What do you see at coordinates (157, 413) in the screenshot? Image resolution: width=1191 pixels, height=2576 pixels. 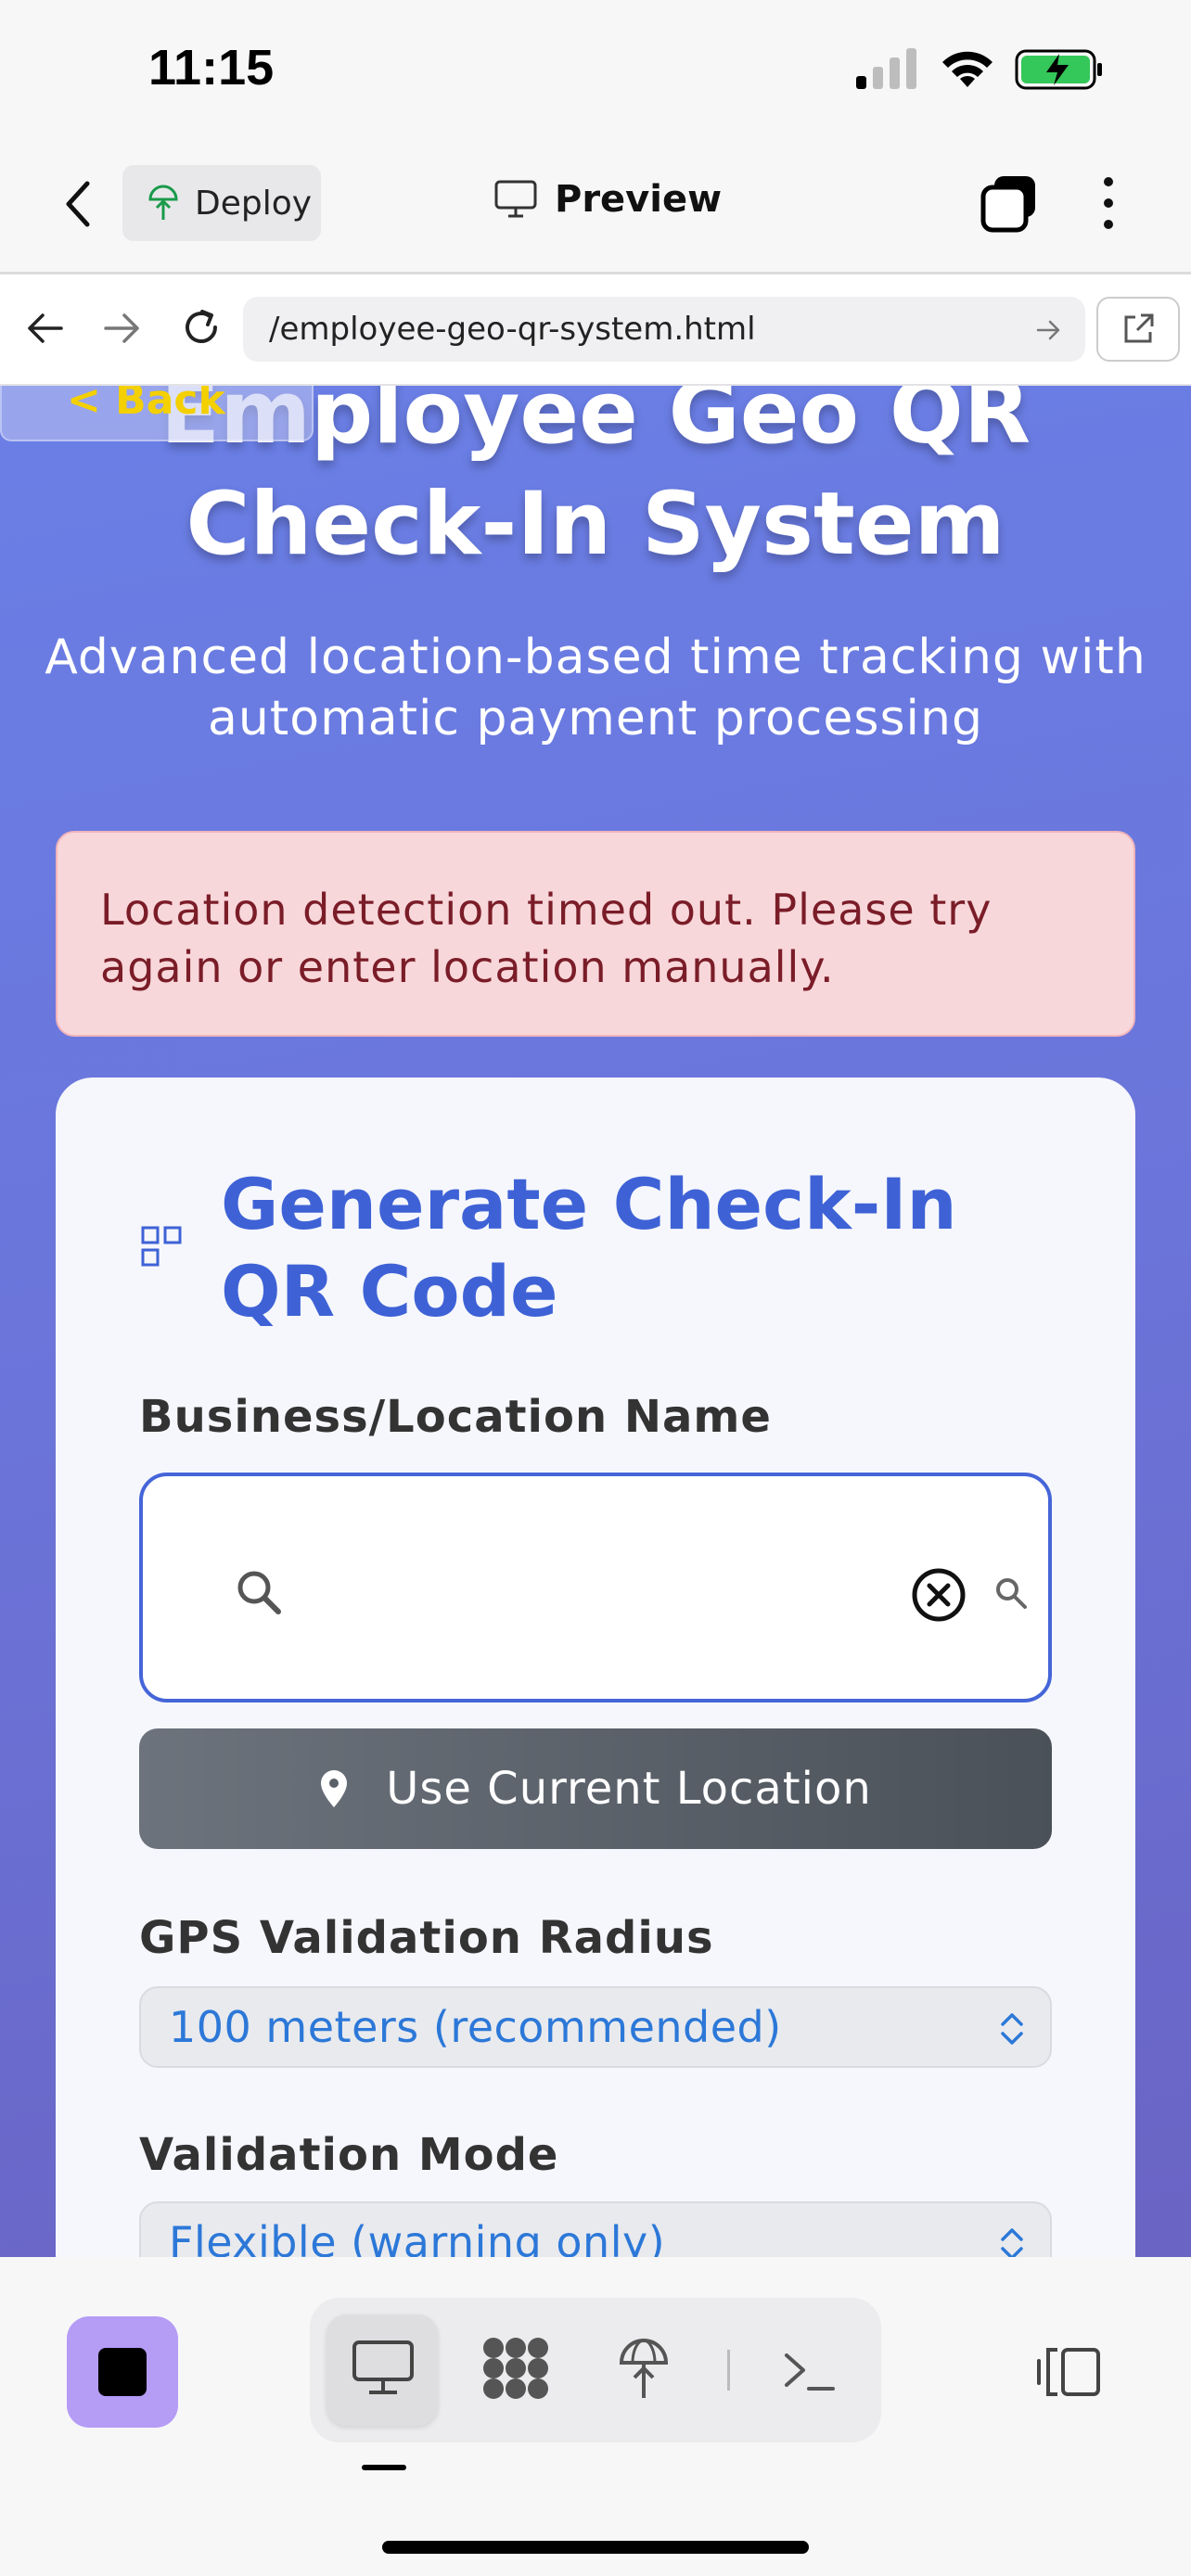 I see `back-link: < Back` at bounding box center [157, 413].